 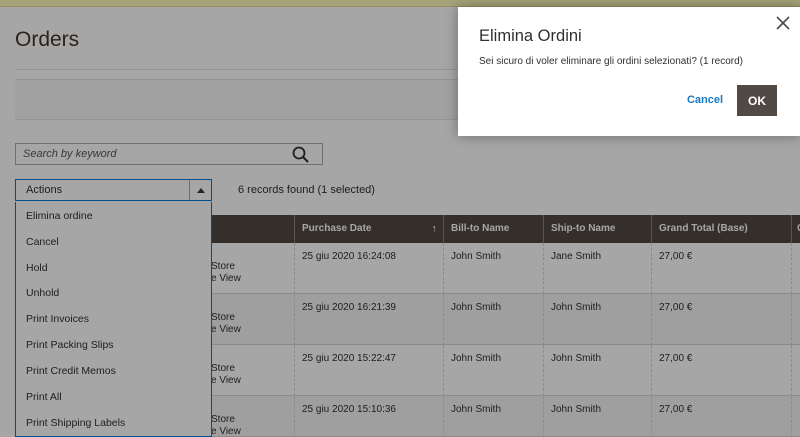 What do you see at coordinates (530, 36) in the screenshot?
I see `modal-title: Elimina Ordini` at bounding box center [530, 36].